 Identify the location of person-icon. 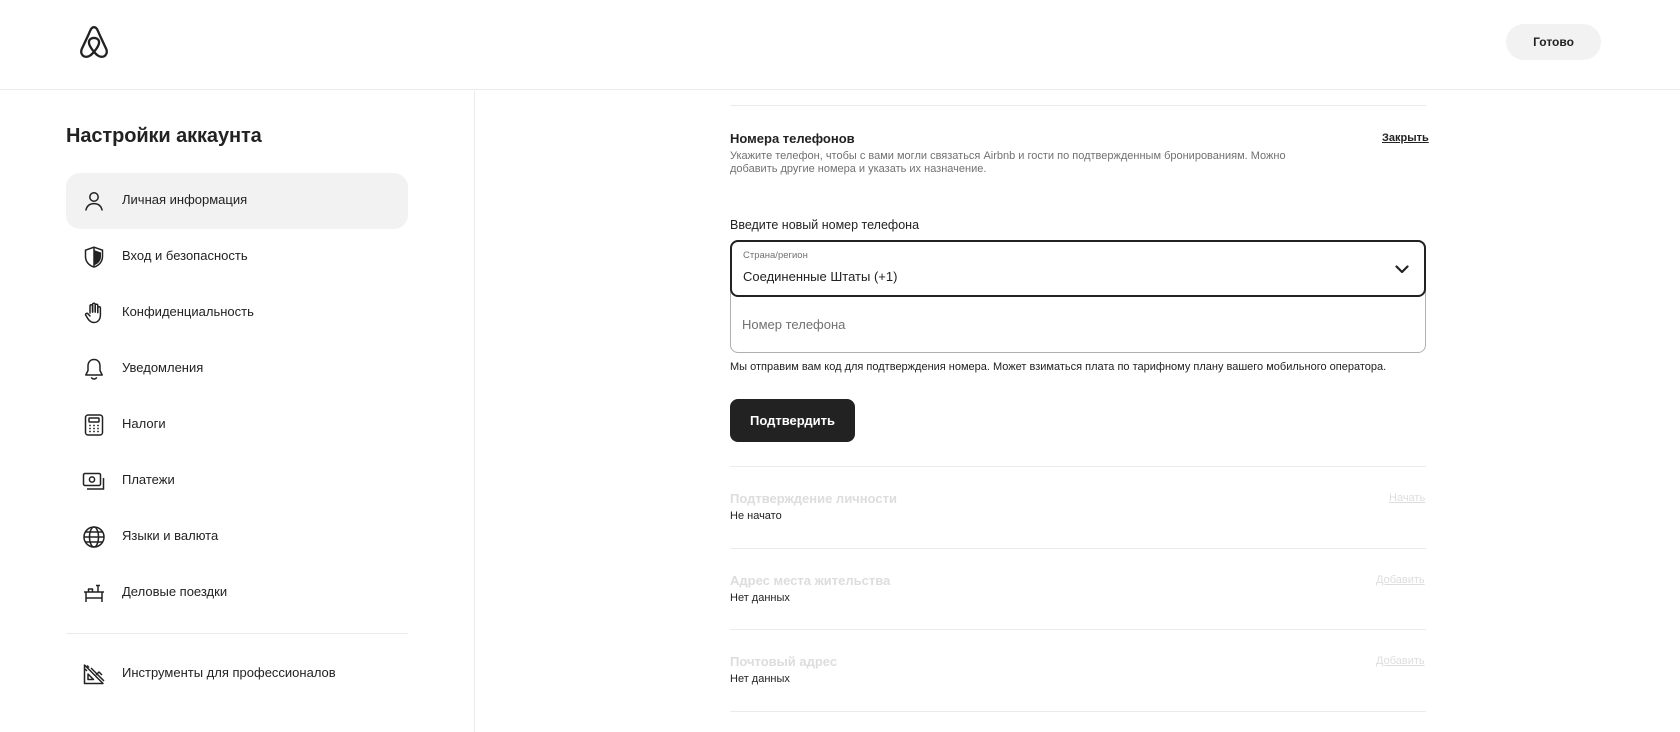
(94, 201).